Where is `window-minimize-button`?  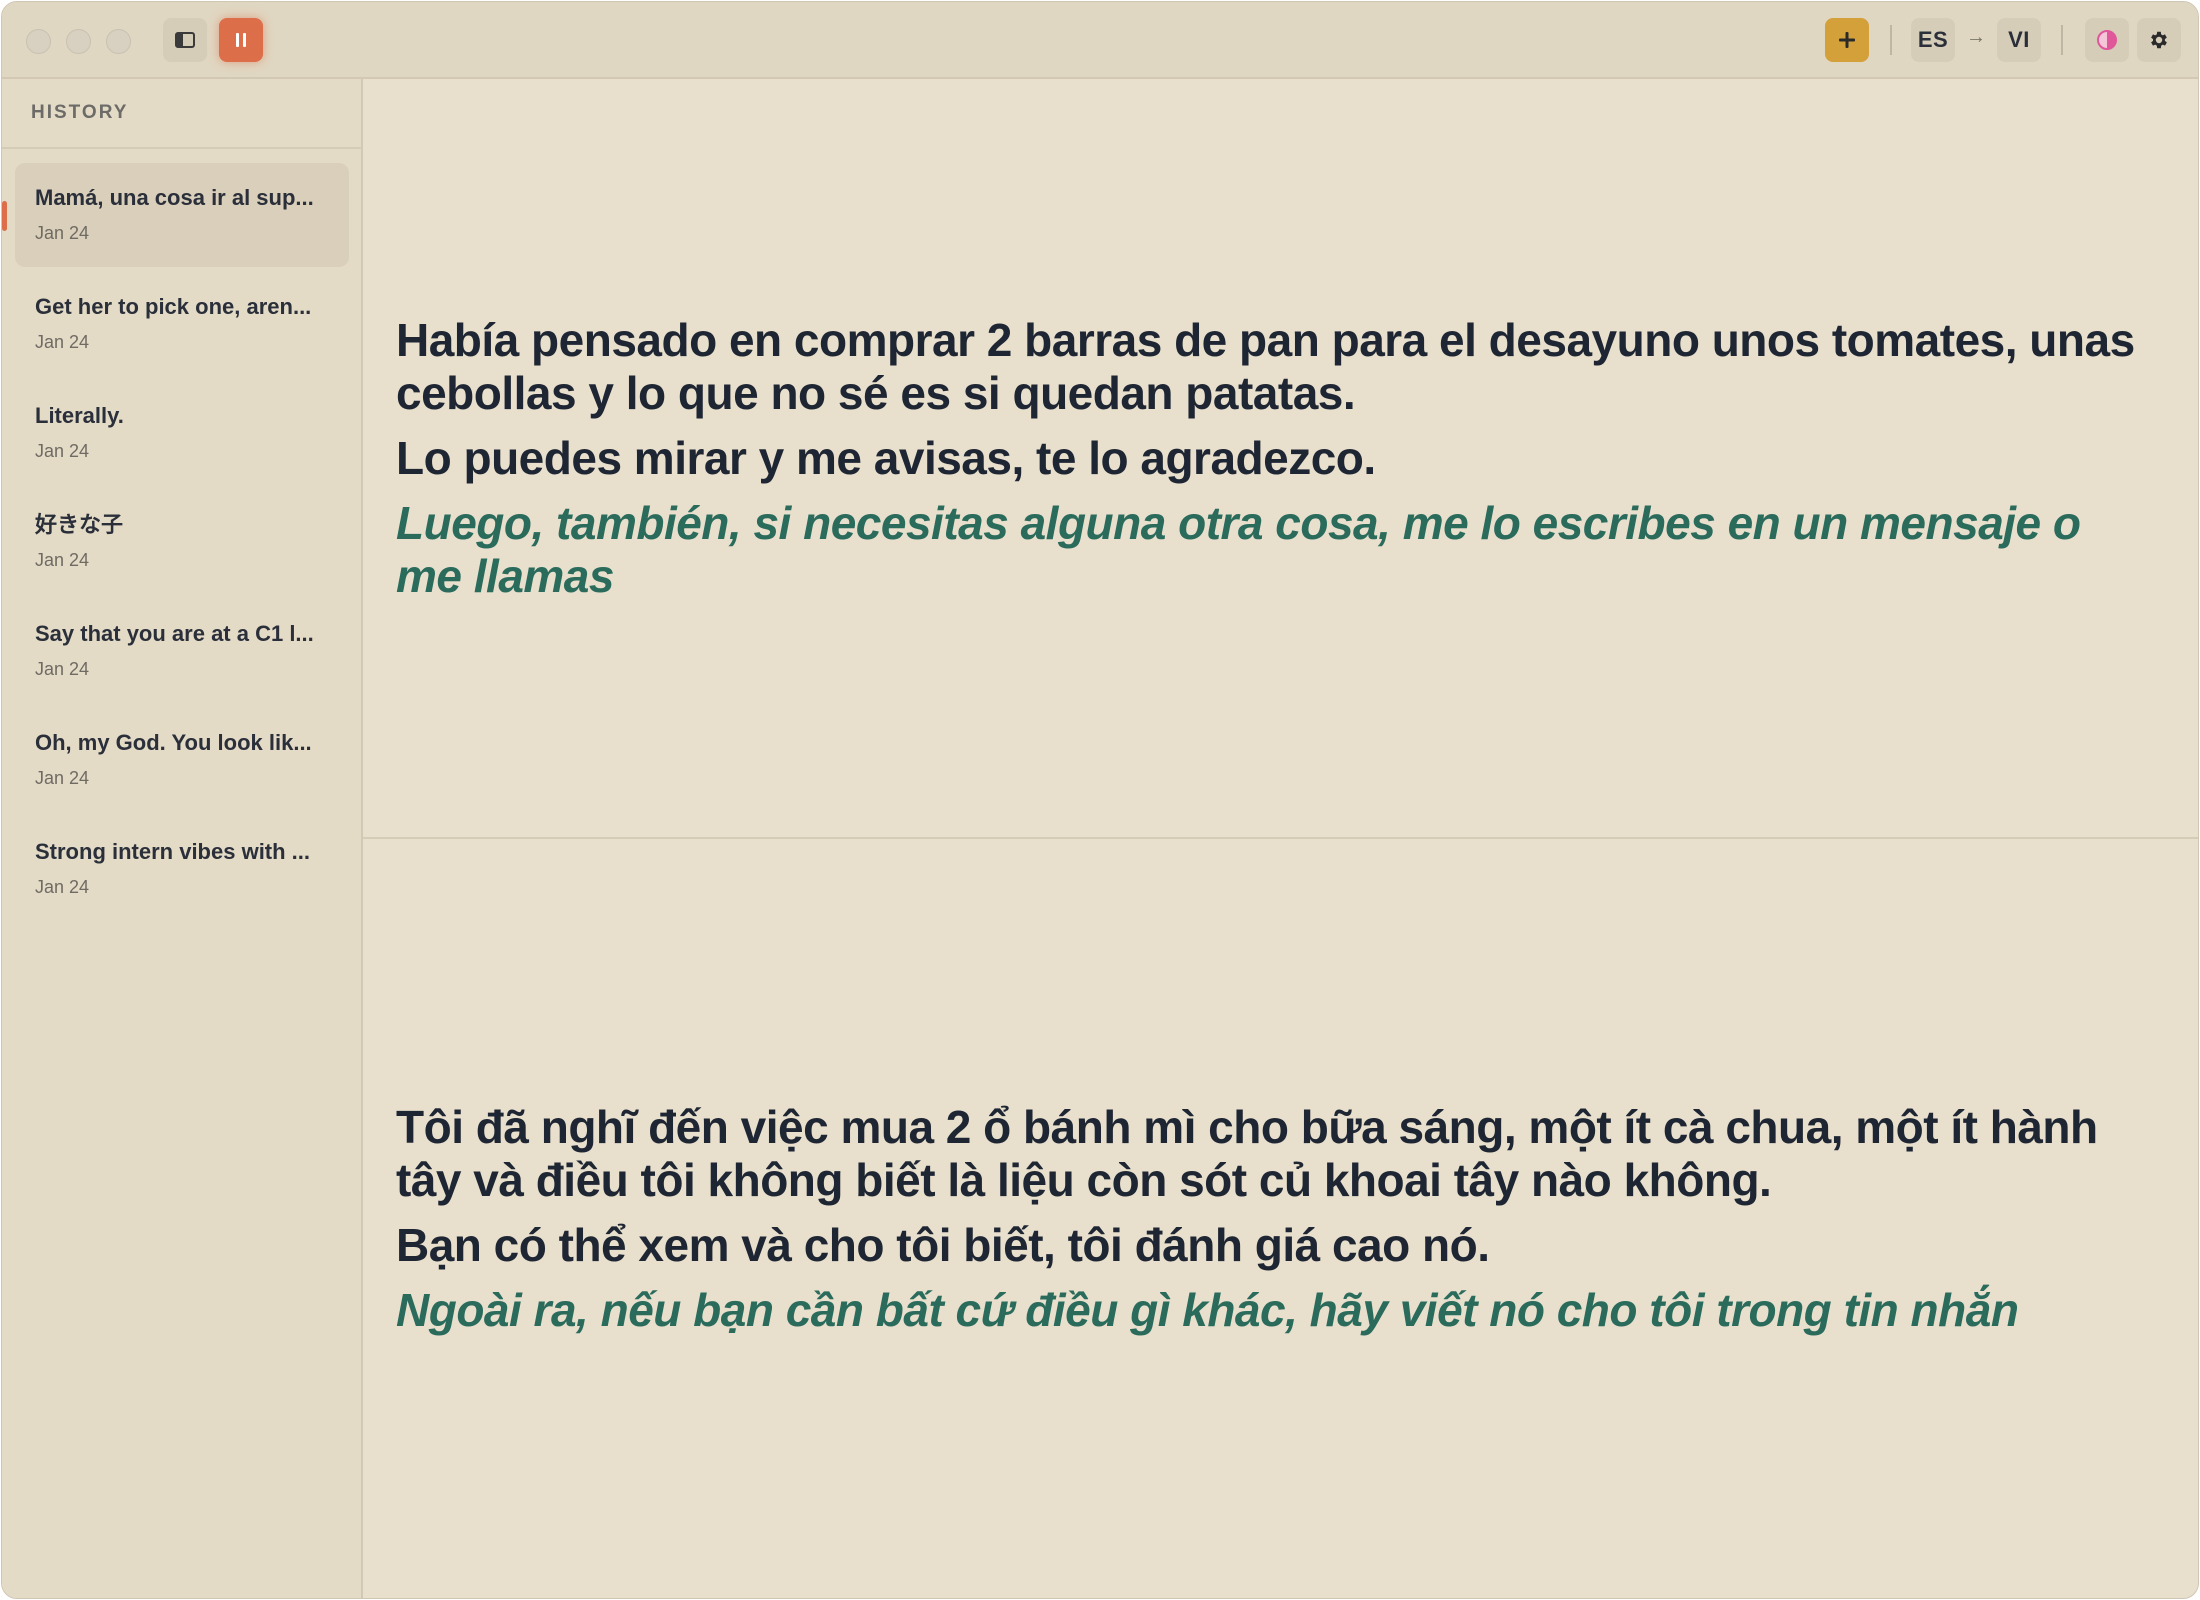 window-minimize-button is located at coordinates (78, 41).